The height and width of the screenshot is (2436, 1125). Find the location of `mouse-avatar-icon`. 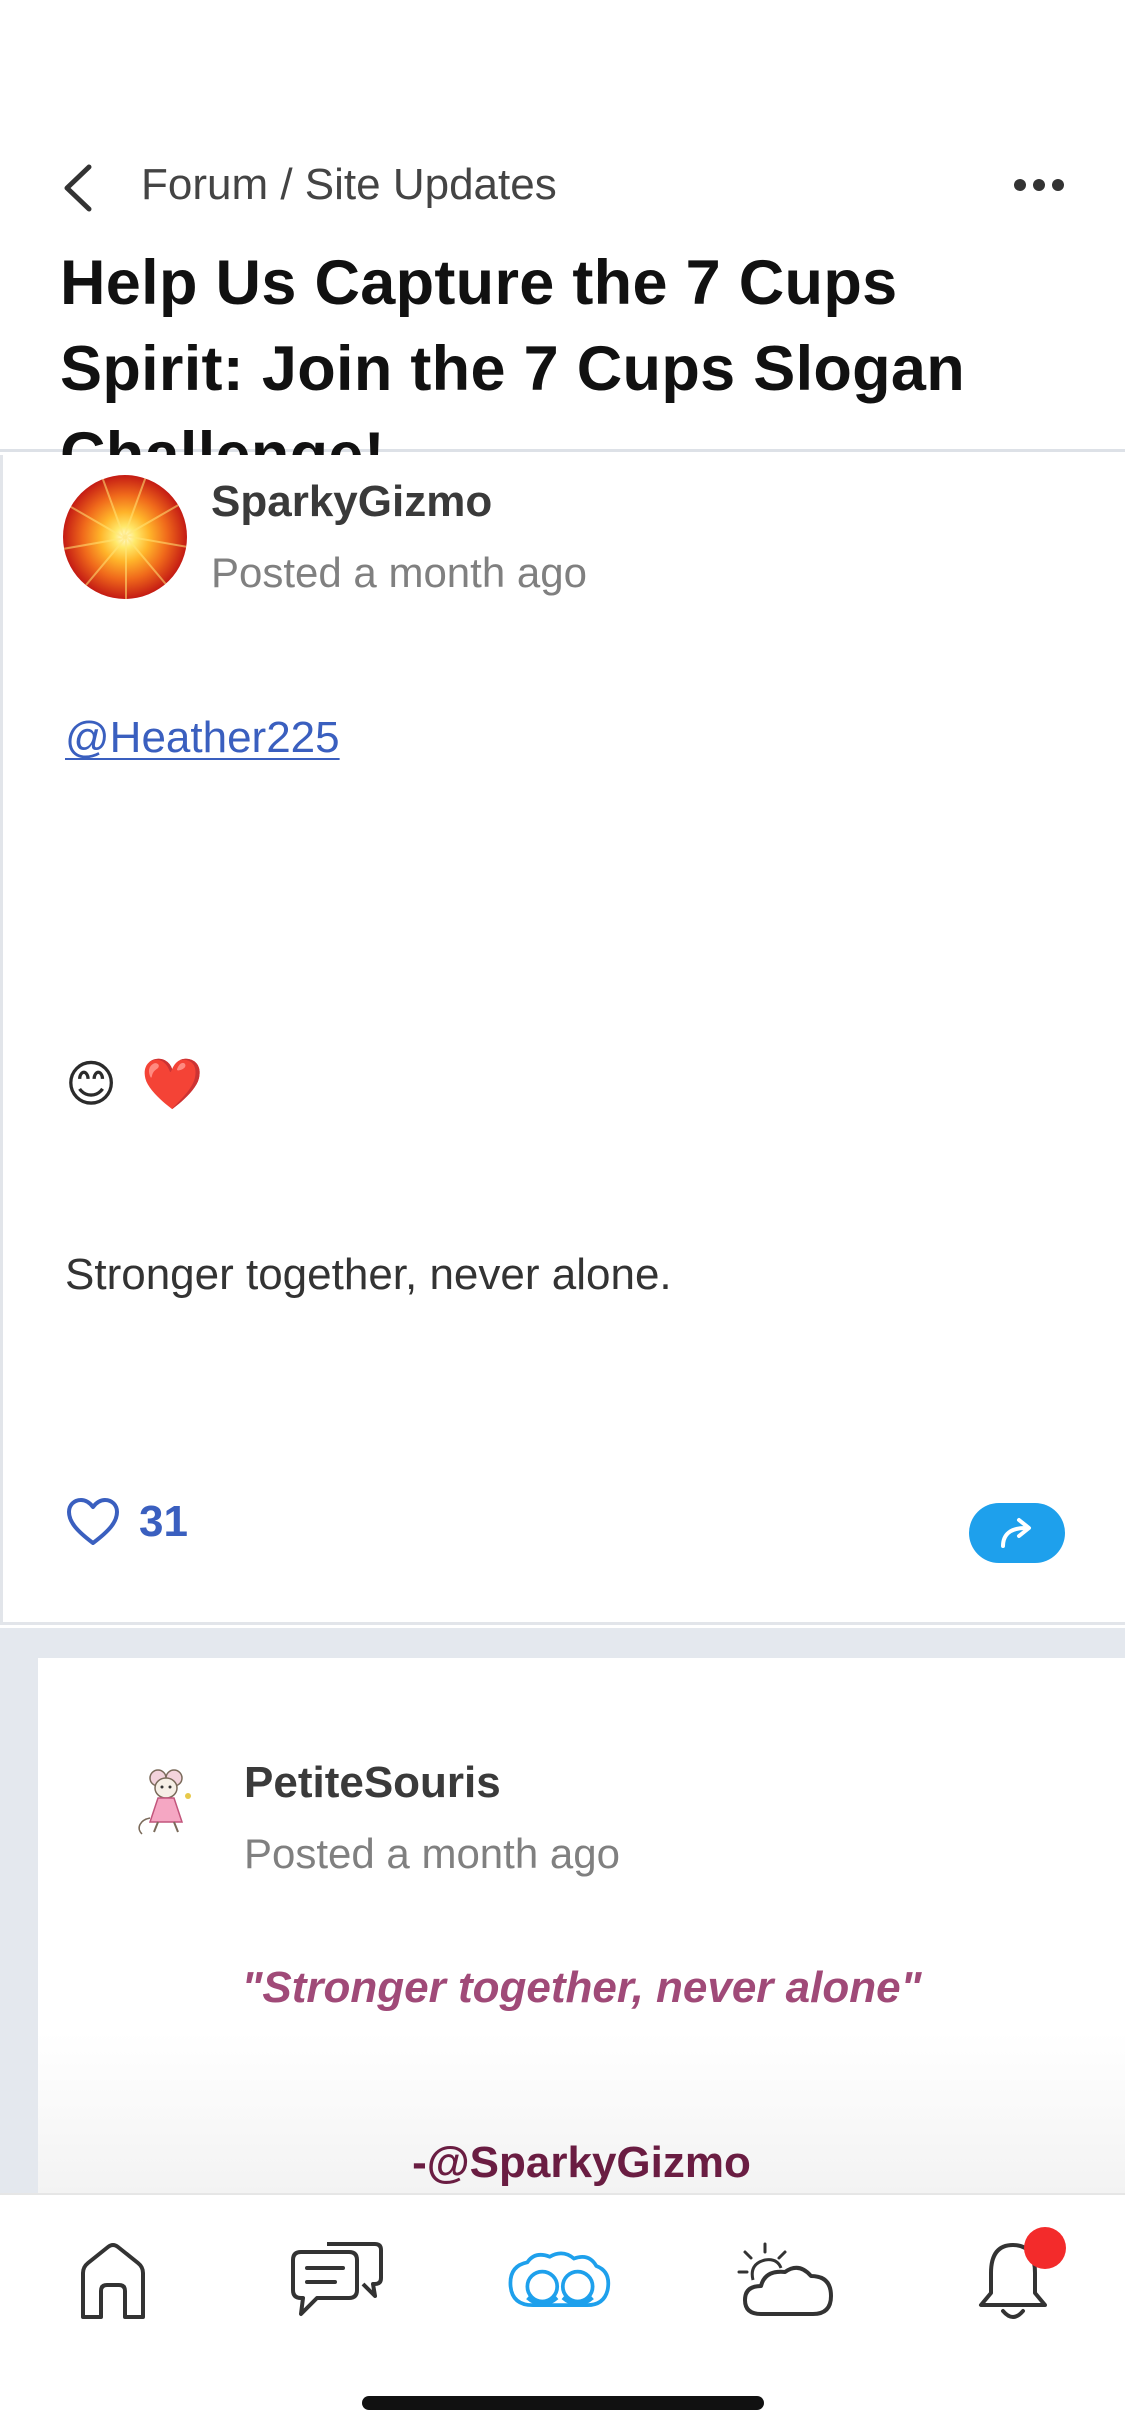

mouse-avatar-icon is located at coordinates (164, 1802).